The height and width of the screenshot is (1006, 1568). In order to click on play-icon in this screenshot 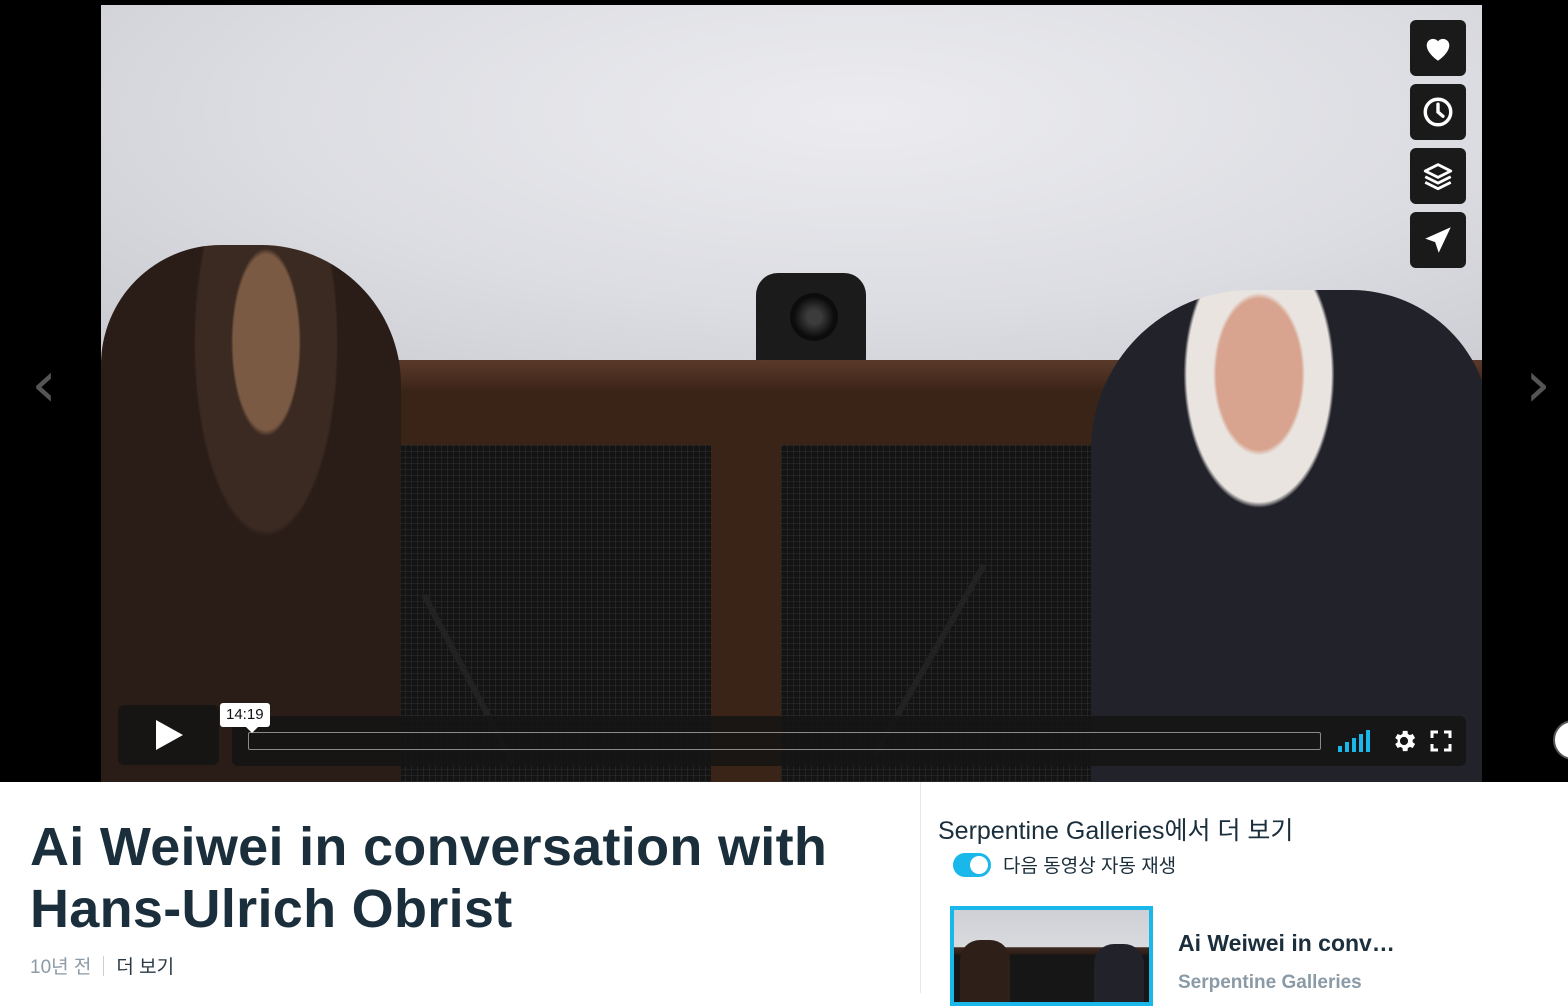, I will do `click(169, 735)`.